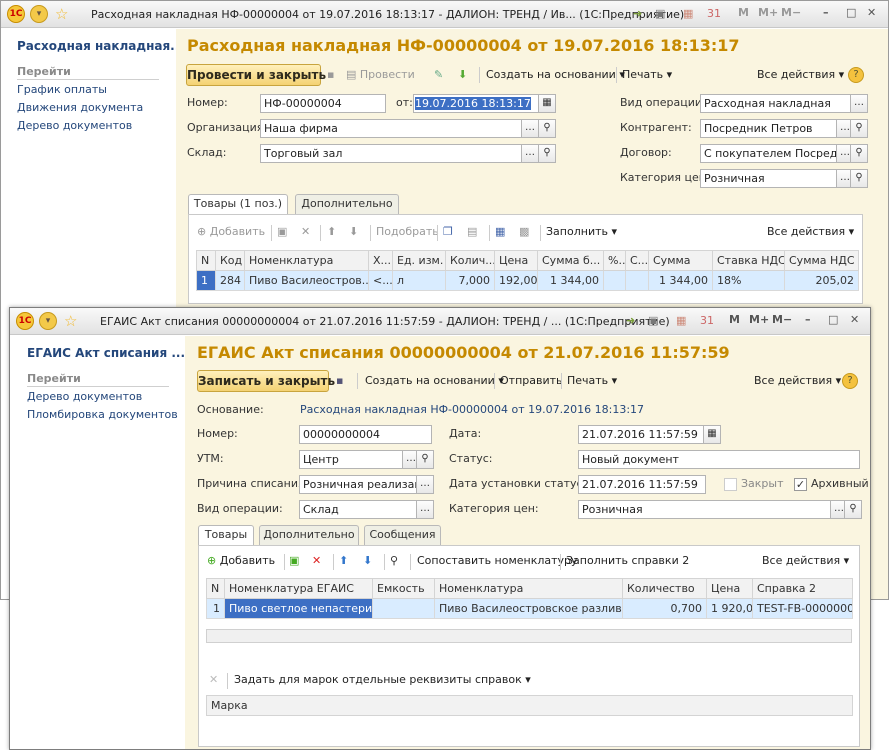  I want to click on date-field: 21.07.2016 11:57:59, so click(641, 434).